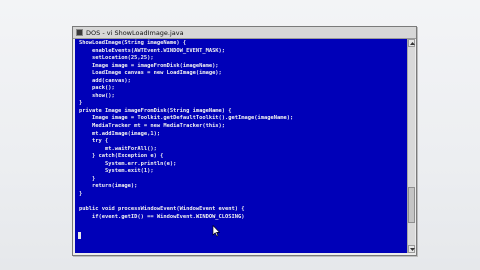  I want to click on code-line: setLocation(25,25);, so click(116, 58).